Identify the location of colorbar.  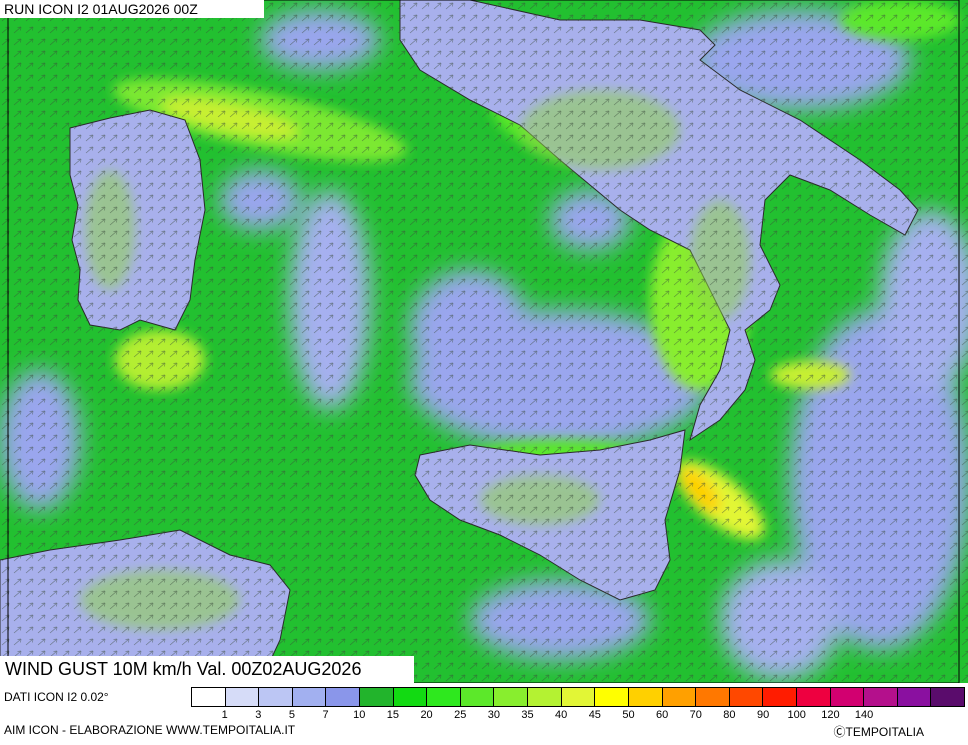
(578, 697).